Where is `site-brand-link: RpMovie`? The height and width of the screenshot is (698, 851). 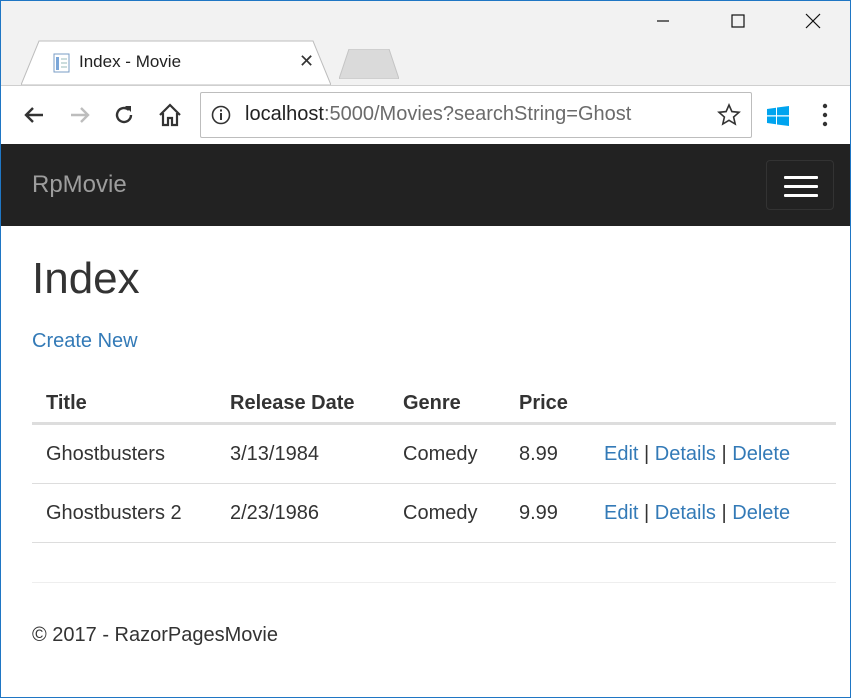 site-brand-link: RpMovie is located at coordinates (79, 185).